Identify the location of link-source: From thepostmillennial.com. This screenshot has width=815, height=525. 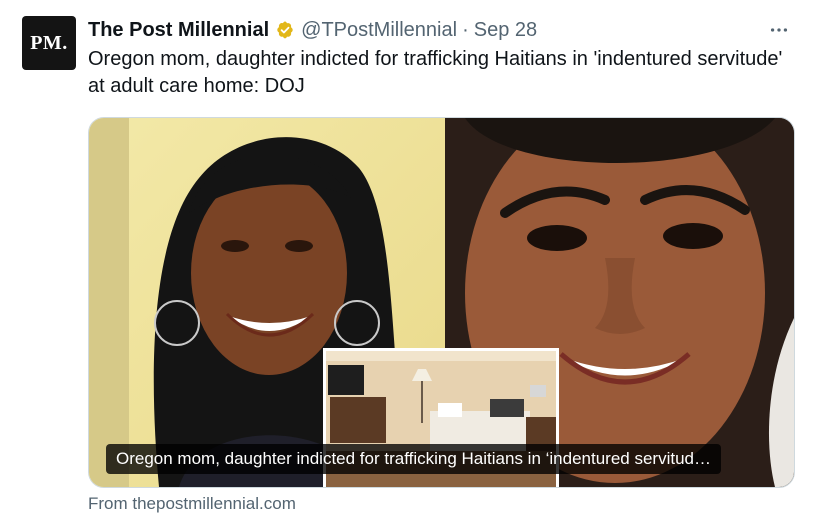
(192, 504).